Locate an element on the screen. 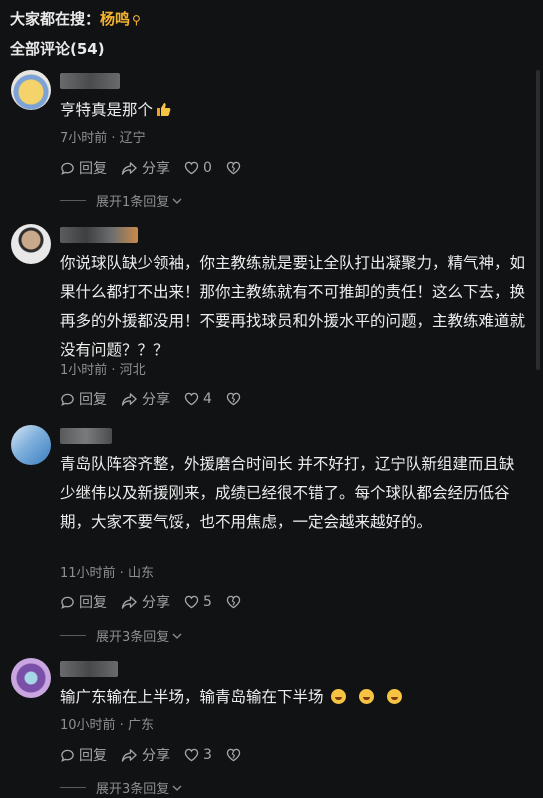  like-button: 0 is located at coordinates (198, 168).